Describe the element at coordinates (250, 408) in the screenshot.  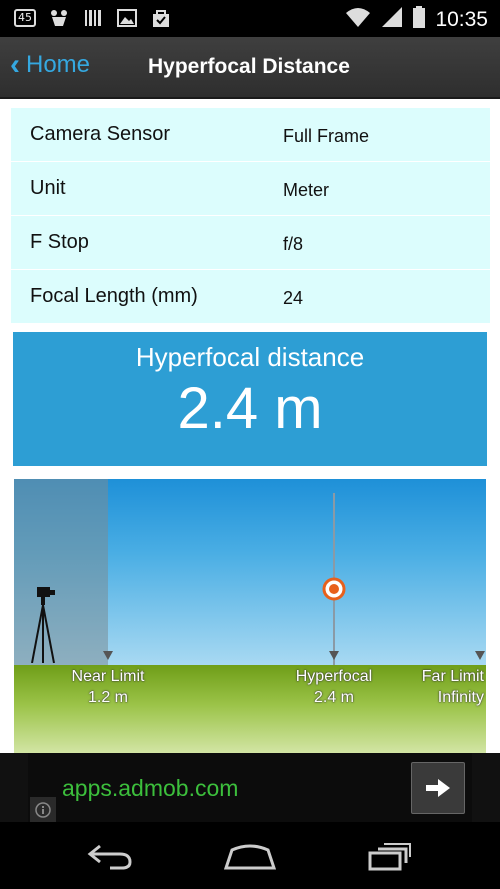
I see `result-value: 2.4 m` at that location.